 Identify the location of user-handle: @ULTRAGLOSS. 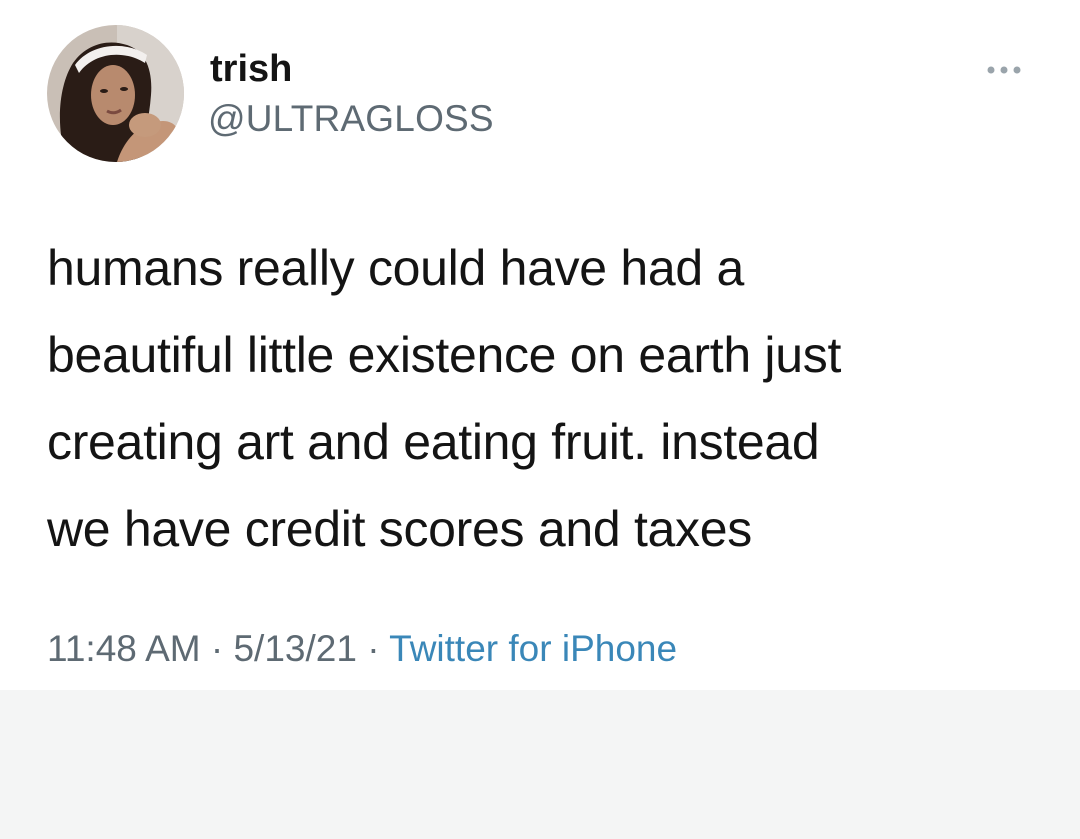
(351, 119).